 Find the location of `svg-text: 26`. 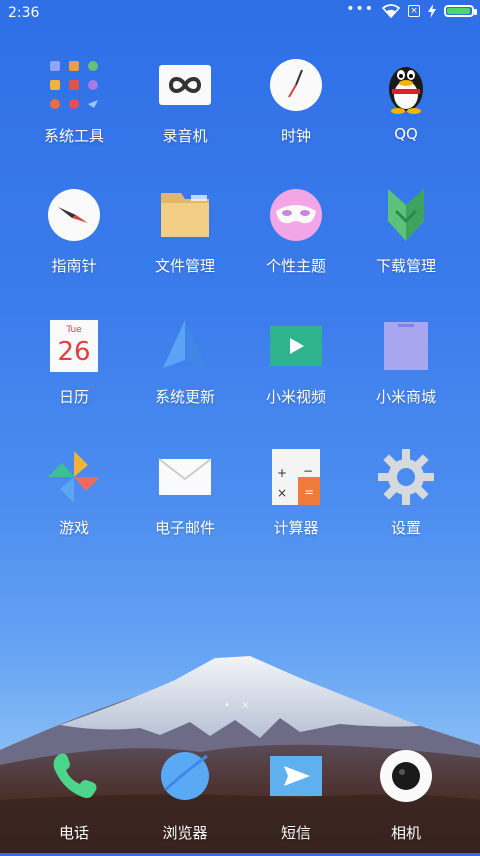

svg-text: 26 is located at coordinates (73, 352).